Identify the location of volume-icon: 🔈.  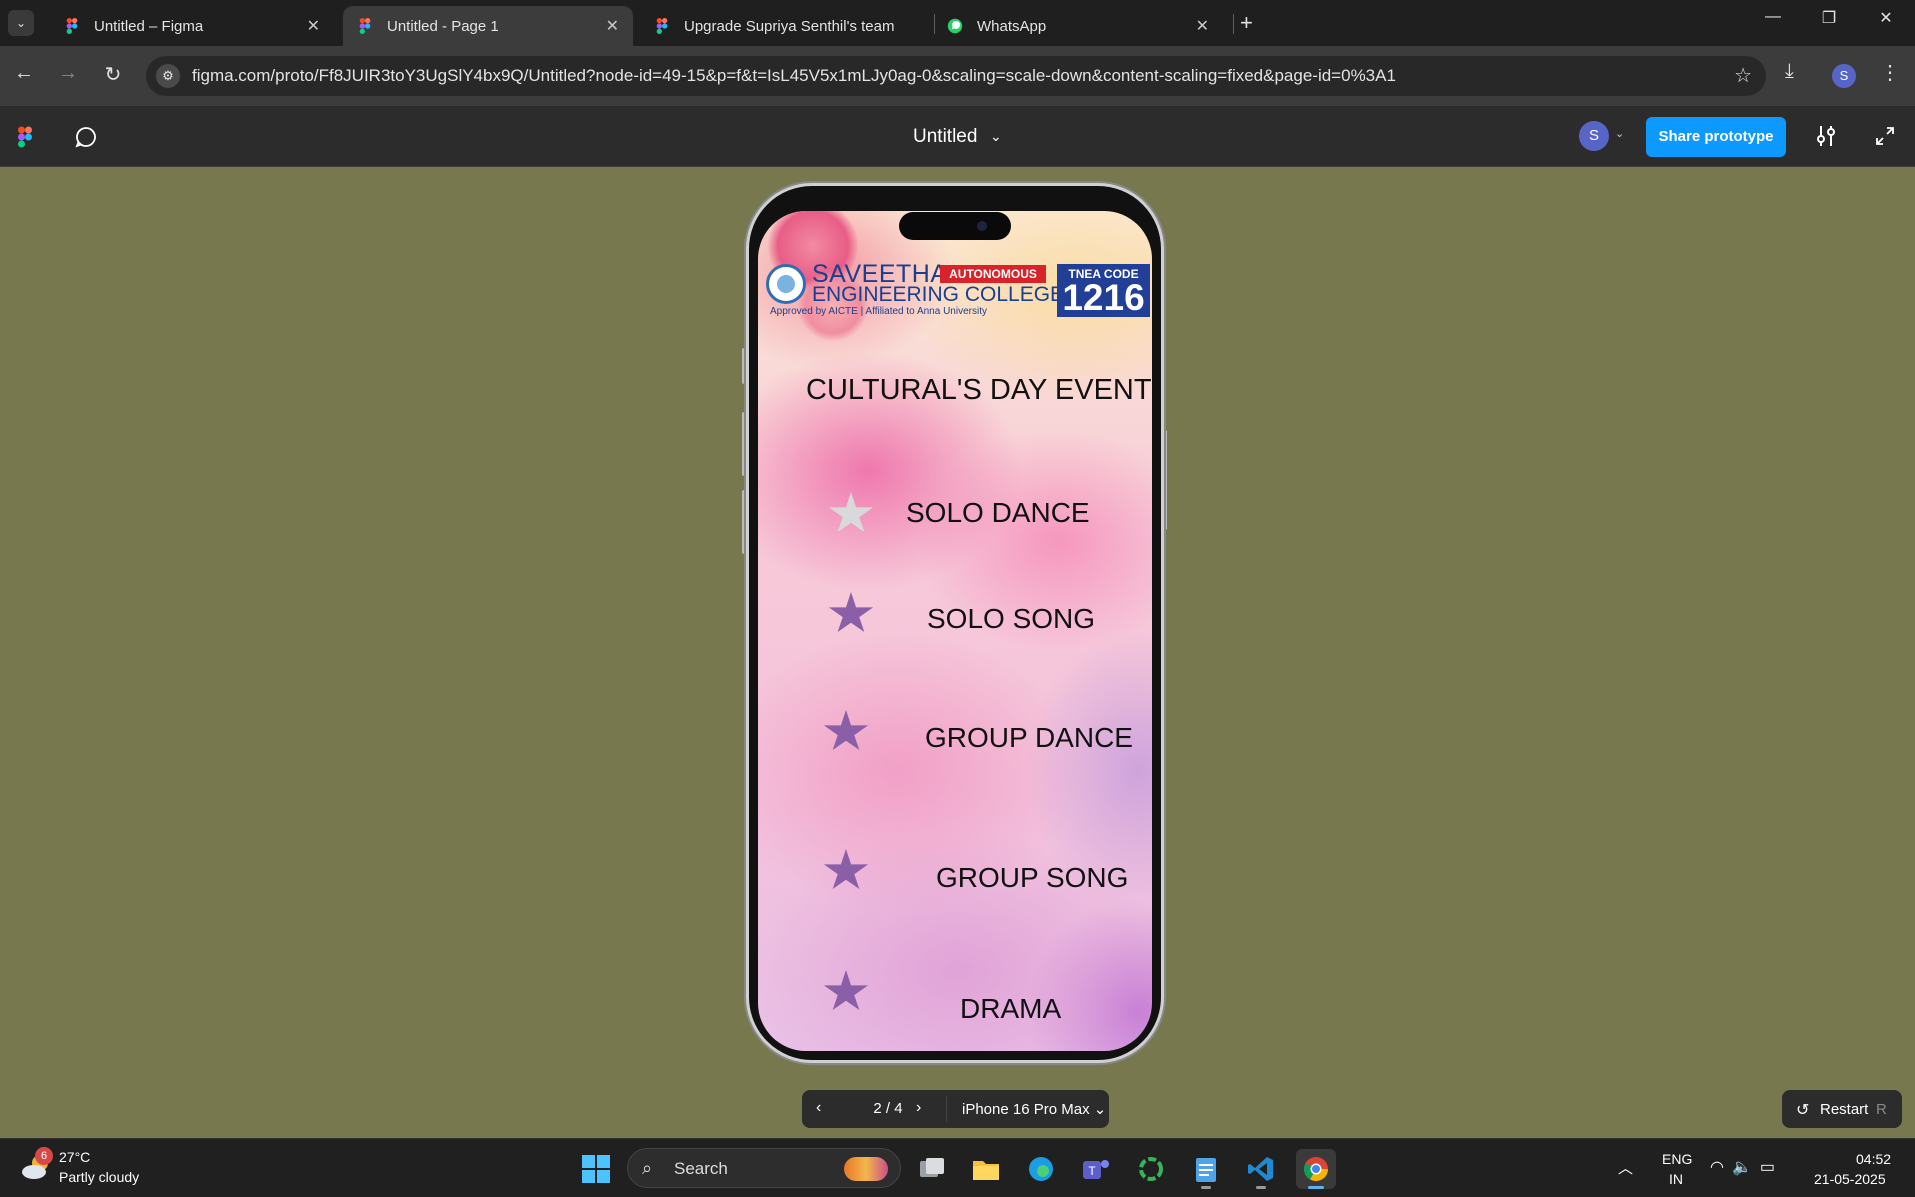
(1746, 1167).